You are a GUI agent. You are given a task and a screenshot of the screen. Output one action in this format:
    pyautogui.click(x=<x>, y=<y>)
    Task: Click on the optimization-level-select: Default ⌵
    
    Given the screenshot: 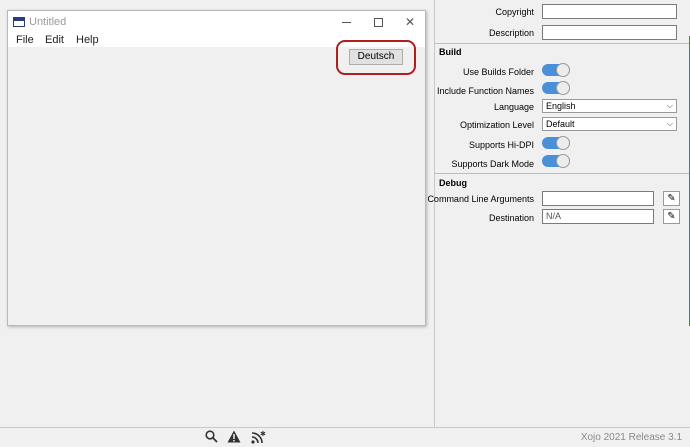 What is the action you would take?
    pyautogui.click(x=609, y=124)
    